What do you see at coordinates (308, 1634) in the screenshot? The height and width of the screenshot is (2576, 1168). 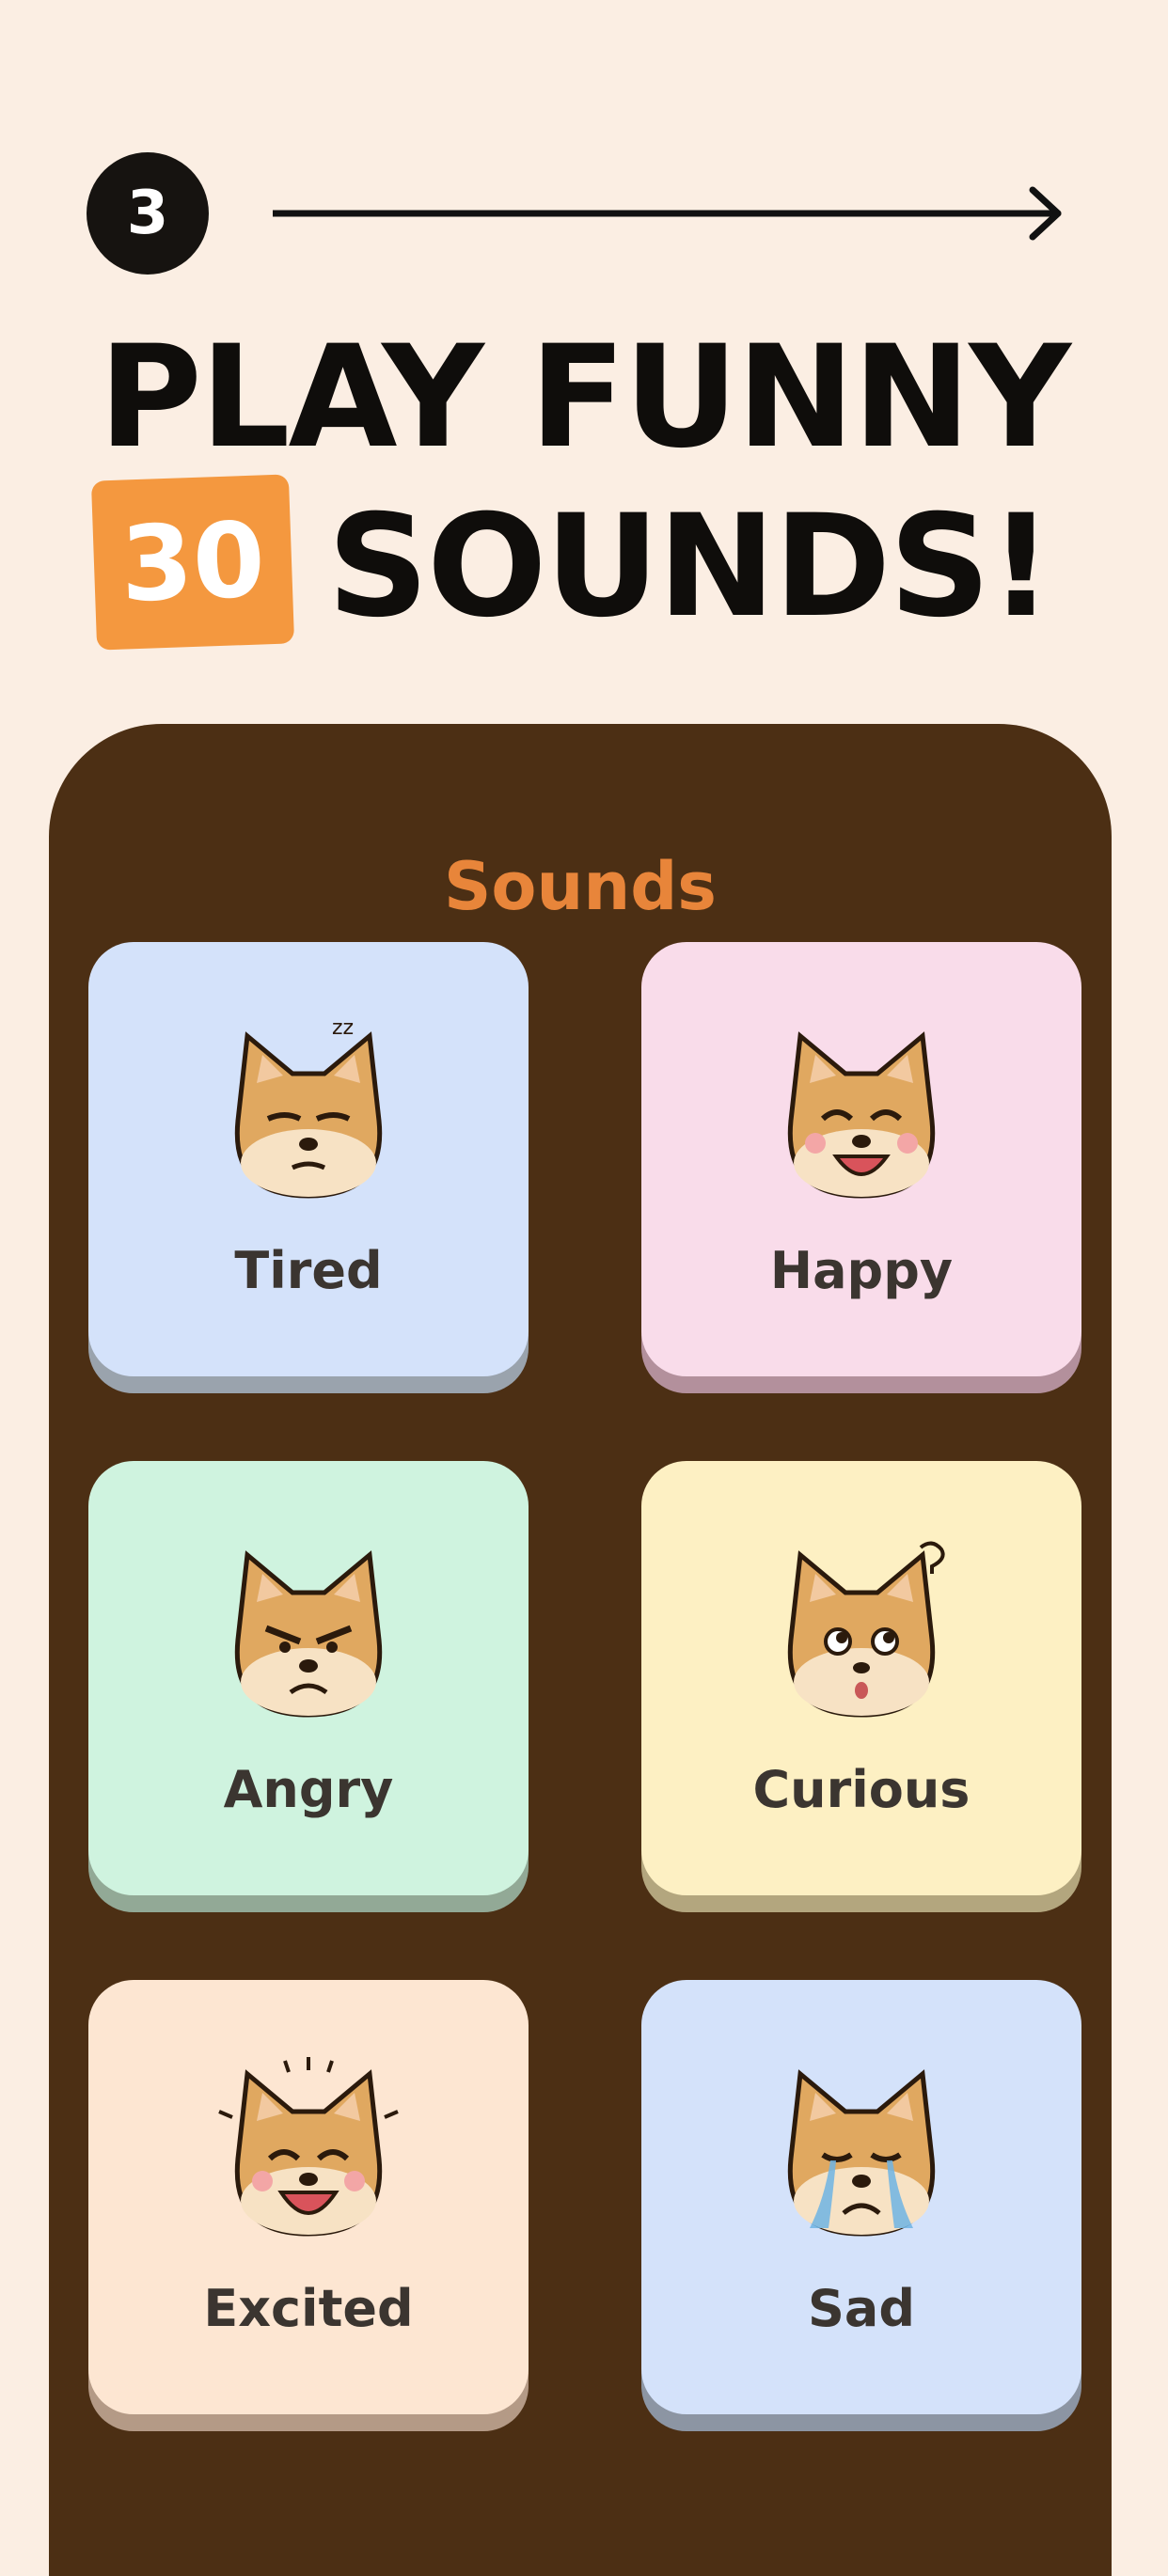 I see `angry-dog-icon` at bounding box center [308, 1634].